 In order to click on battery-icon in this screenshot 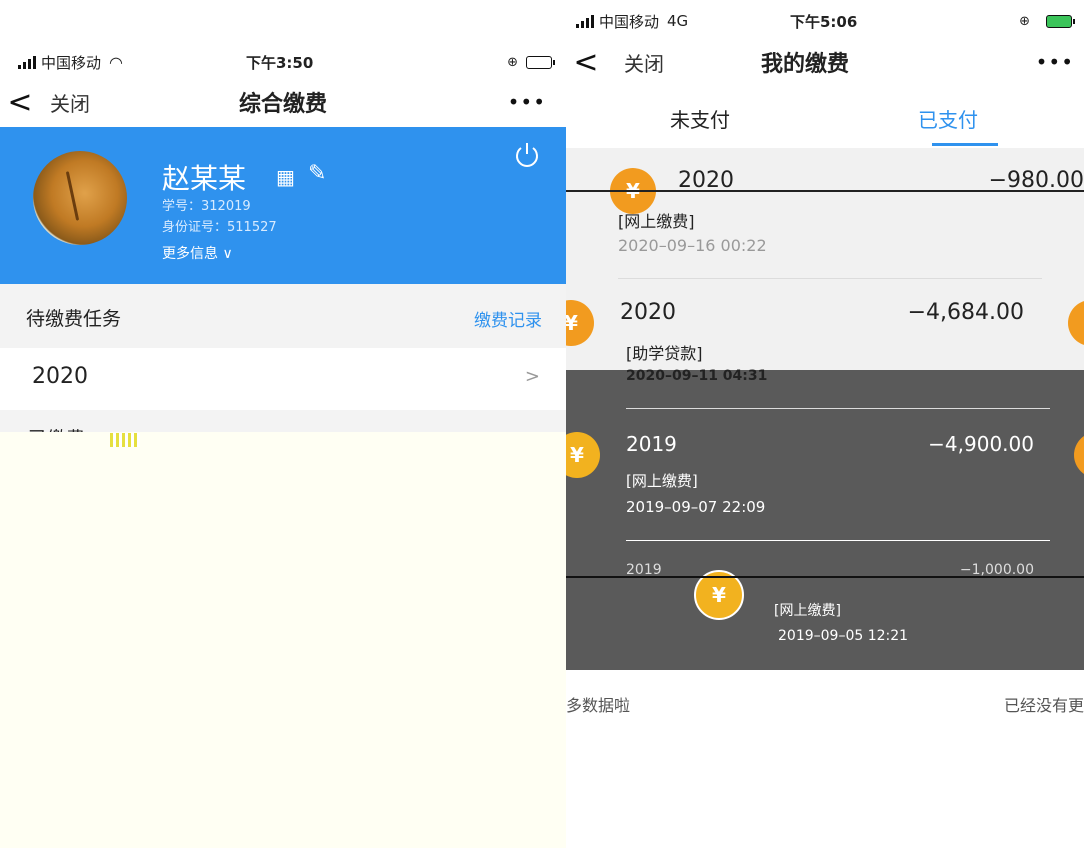, I will do `click(540, 62)`.